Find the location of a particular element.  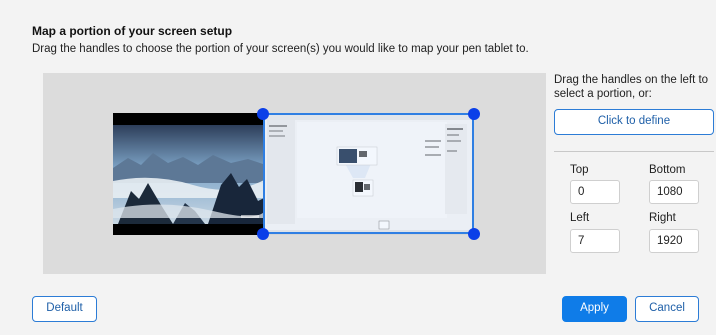

click-to-define-button: Click to define is located at coordinates (634, 122).